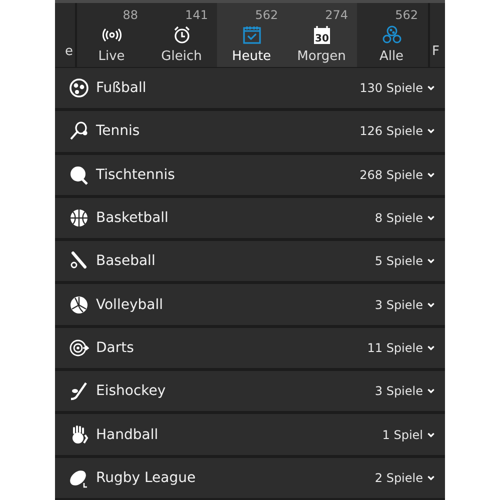  Describe the element at coordinates (252, 35) in the screenshot. I see `tab: 562 Heute` at that location.